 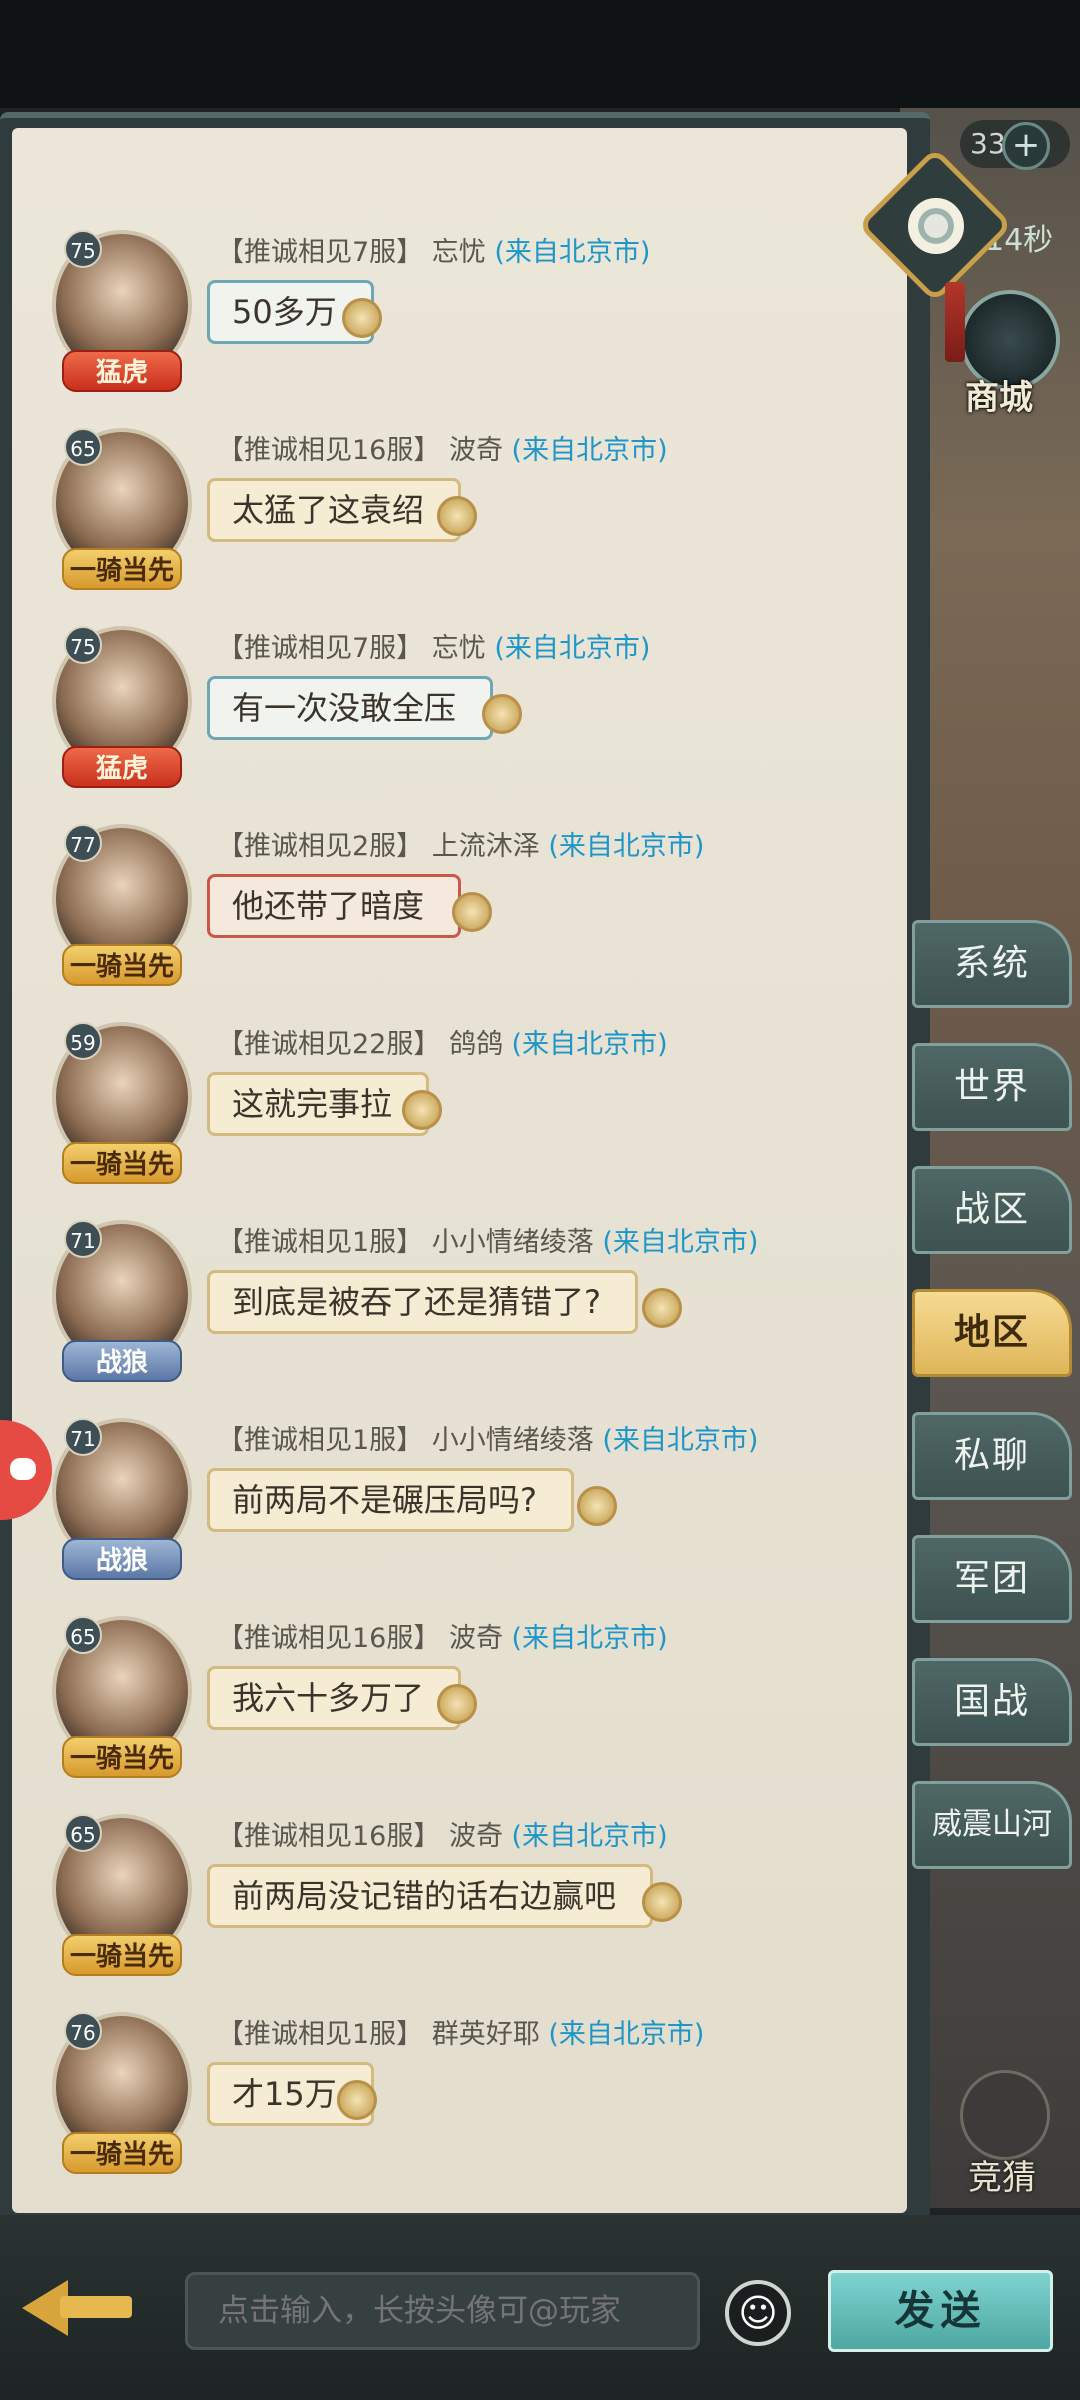 What do you see at coordinates (486, 846) in the screenshot?
I see `player-name: 上流沐泽` at bounding box center [486, 846].